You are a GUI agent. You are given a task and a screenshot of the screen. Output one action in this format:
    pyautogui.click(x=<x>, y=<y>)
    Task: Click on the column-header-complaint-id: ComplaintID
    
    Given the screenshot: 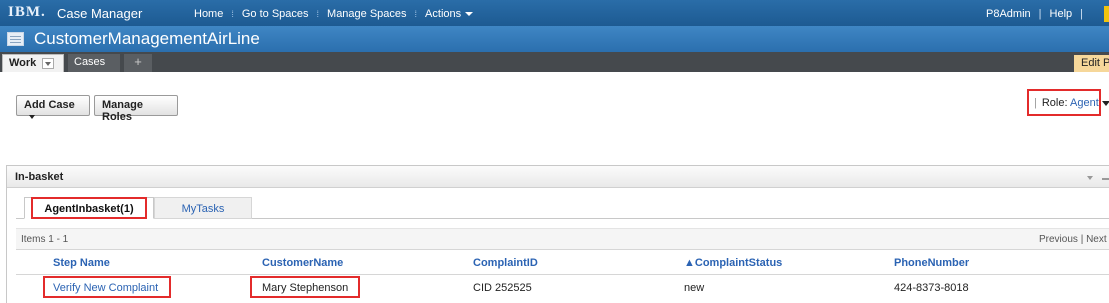 What is the action you would take?
    pyautogui.click(x=505, y=263)
    